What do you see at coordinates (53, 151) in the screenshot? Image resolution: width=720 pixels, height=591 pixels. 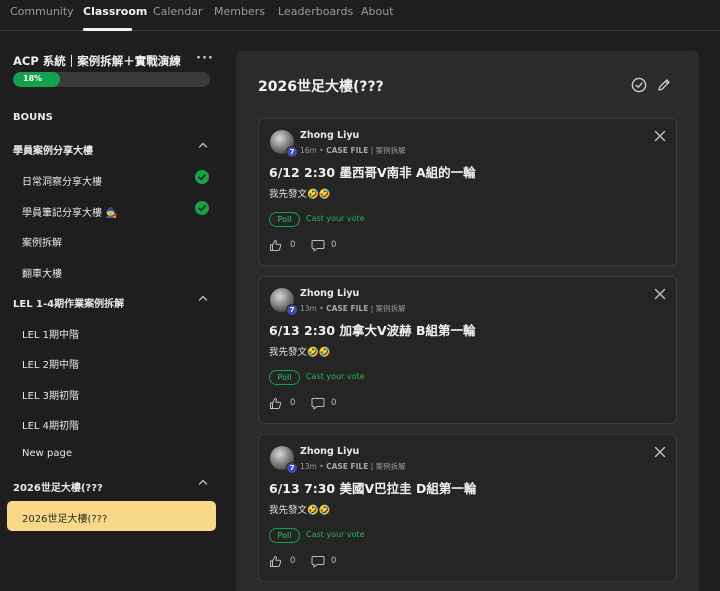 I see `sidebar-item-label: 學員案例分享大樓` at bounding box center [53, 151].